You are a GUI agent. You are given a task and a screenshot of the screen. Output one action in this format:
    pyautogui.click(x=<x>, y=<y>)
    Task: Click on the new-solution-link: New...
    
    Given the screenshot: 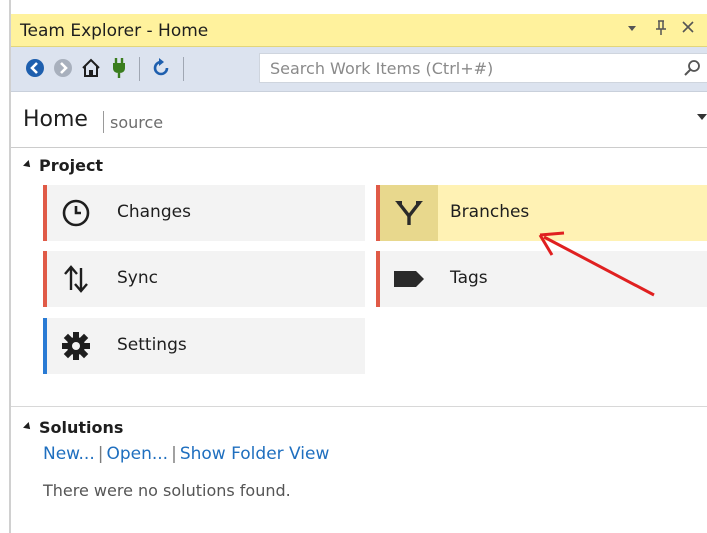 What is the action you would take?
    pyautogui.click(x=69, y=454)
    